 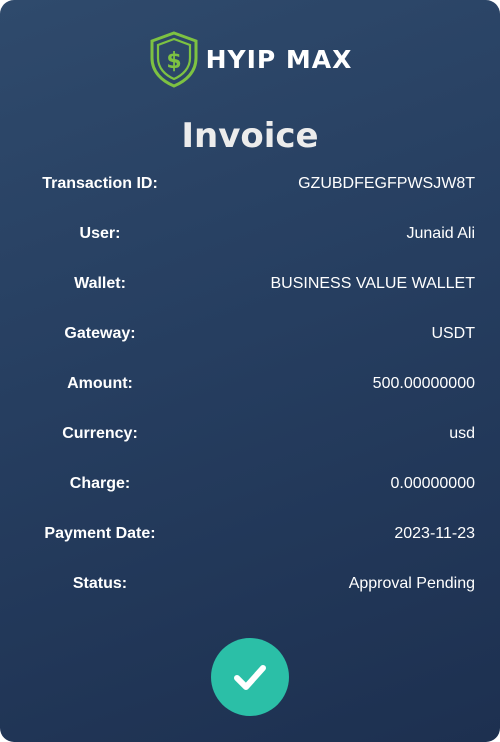 I want to click on invoice-value: usd, so click(x=462, y=433).